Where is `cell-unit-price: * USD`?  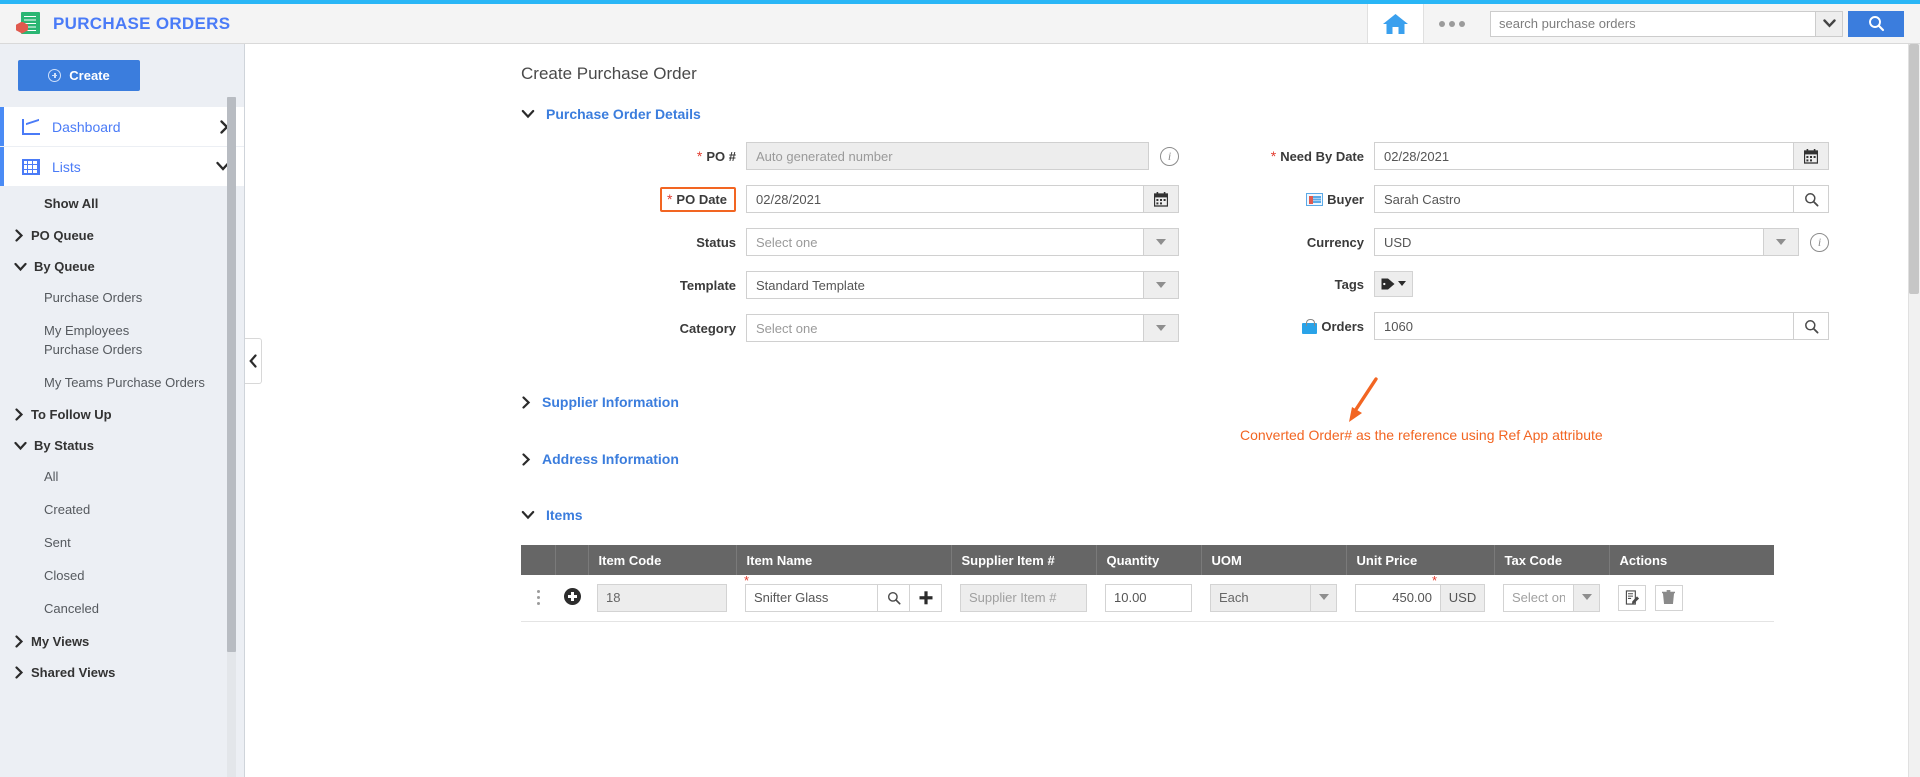
cell-unit-price: * USD is located at coordinates (1420, 597).